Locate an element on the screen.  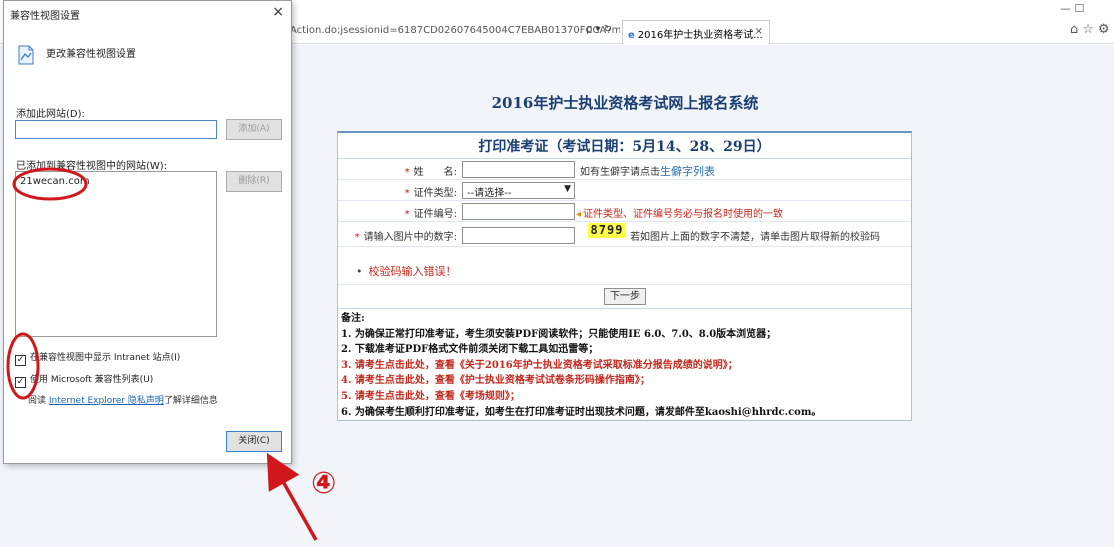
address-bar-search-refresh-icon: ρ ▾ ↻ is located at coordinates (599, 29).